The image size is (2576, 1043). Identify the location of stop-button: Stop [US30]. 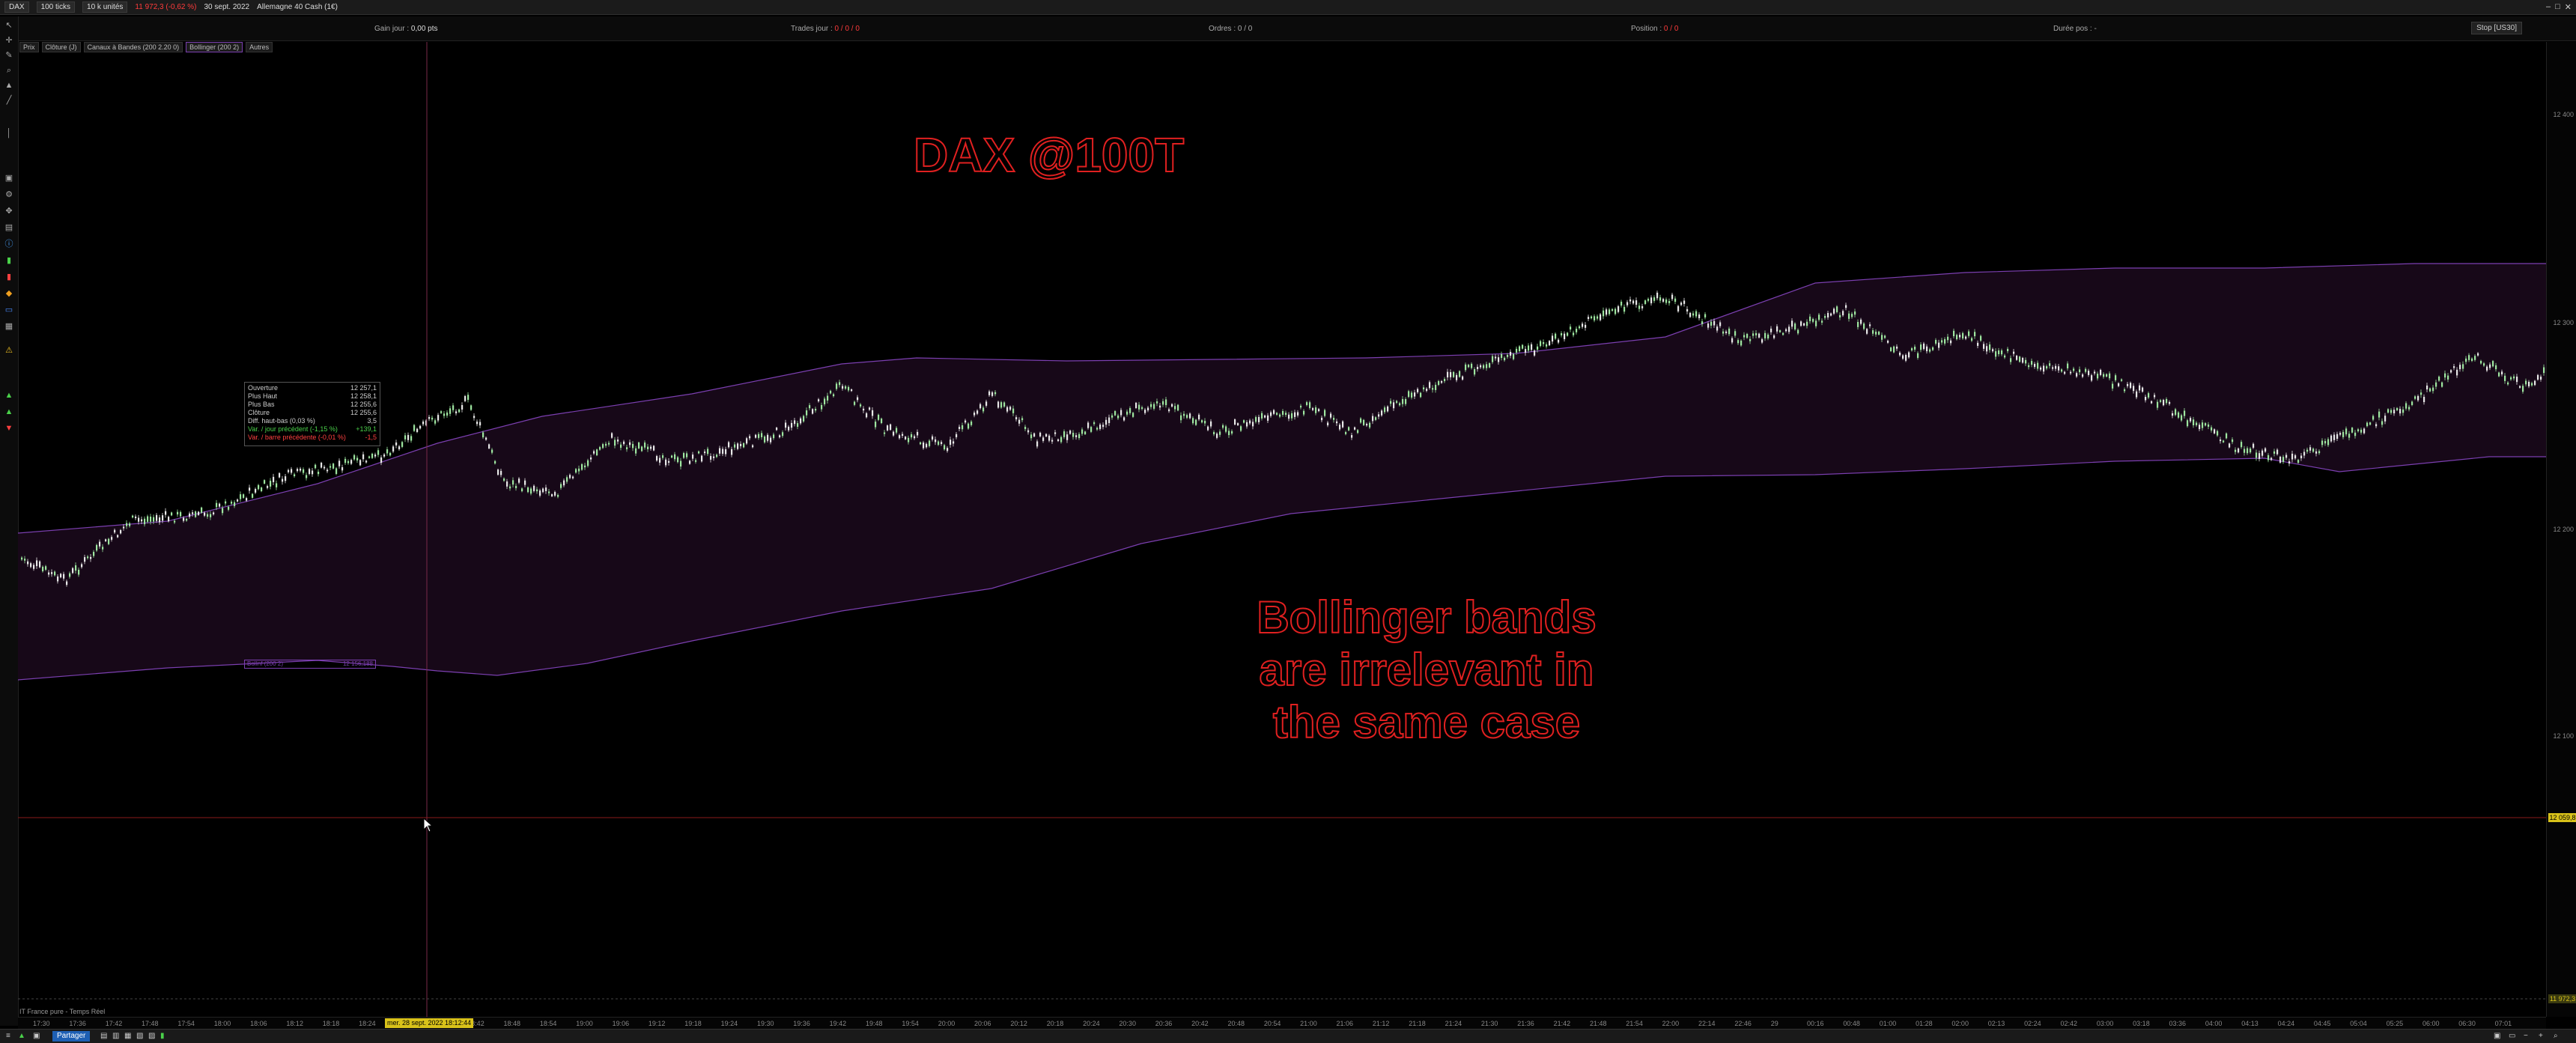
(2496, 28).